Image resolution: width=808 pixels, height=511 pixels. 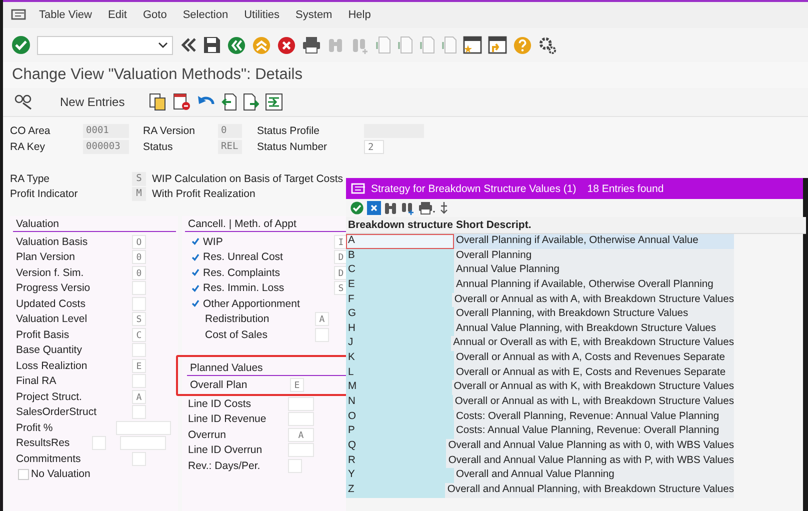 I want to click on list-row: Q Overall and Annual Value Planning as with 0, with WBS Values, so click(x=540, y=446).